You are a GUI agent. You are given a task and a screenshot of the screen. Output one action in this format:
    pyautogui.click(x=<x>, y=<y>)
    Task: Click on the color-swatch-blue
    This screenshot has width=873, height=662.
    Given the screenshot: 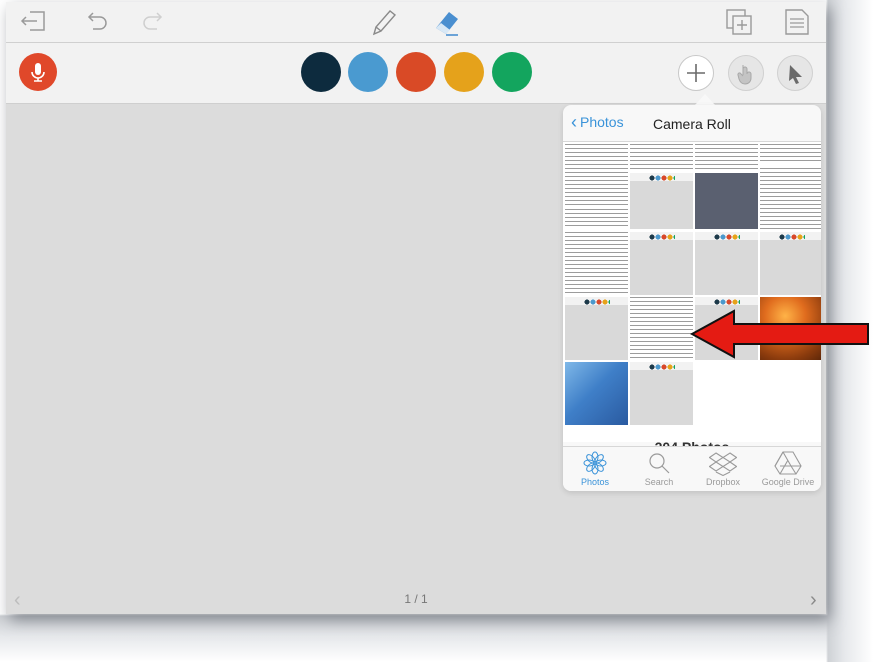 What is the action you would take?
    pyautogui.click(x=368, y=72)
    